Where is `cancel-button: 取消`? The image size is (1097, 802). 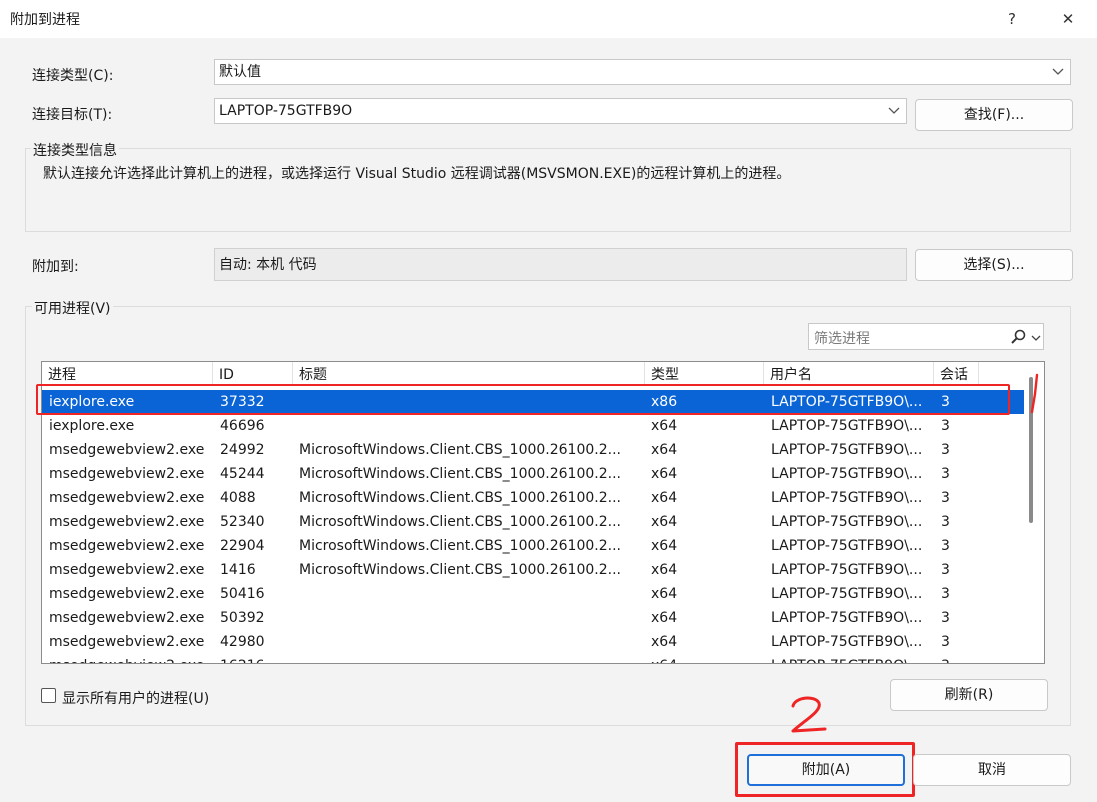
cancel-button: 取消 is located at coordinates (992, 770).